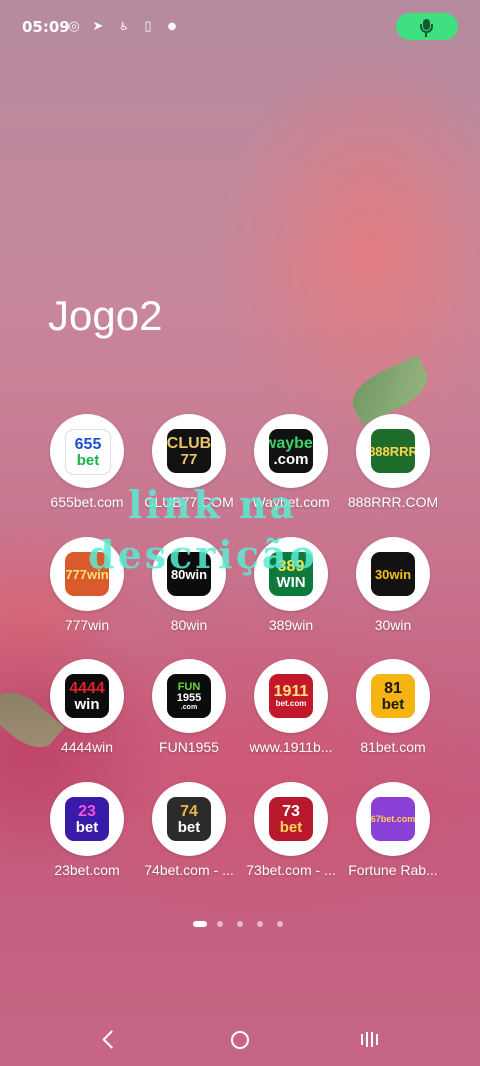  Describe the element at coordinates (105, 316) in the screenshot. I see `folder-title: Jogo2` at that location.